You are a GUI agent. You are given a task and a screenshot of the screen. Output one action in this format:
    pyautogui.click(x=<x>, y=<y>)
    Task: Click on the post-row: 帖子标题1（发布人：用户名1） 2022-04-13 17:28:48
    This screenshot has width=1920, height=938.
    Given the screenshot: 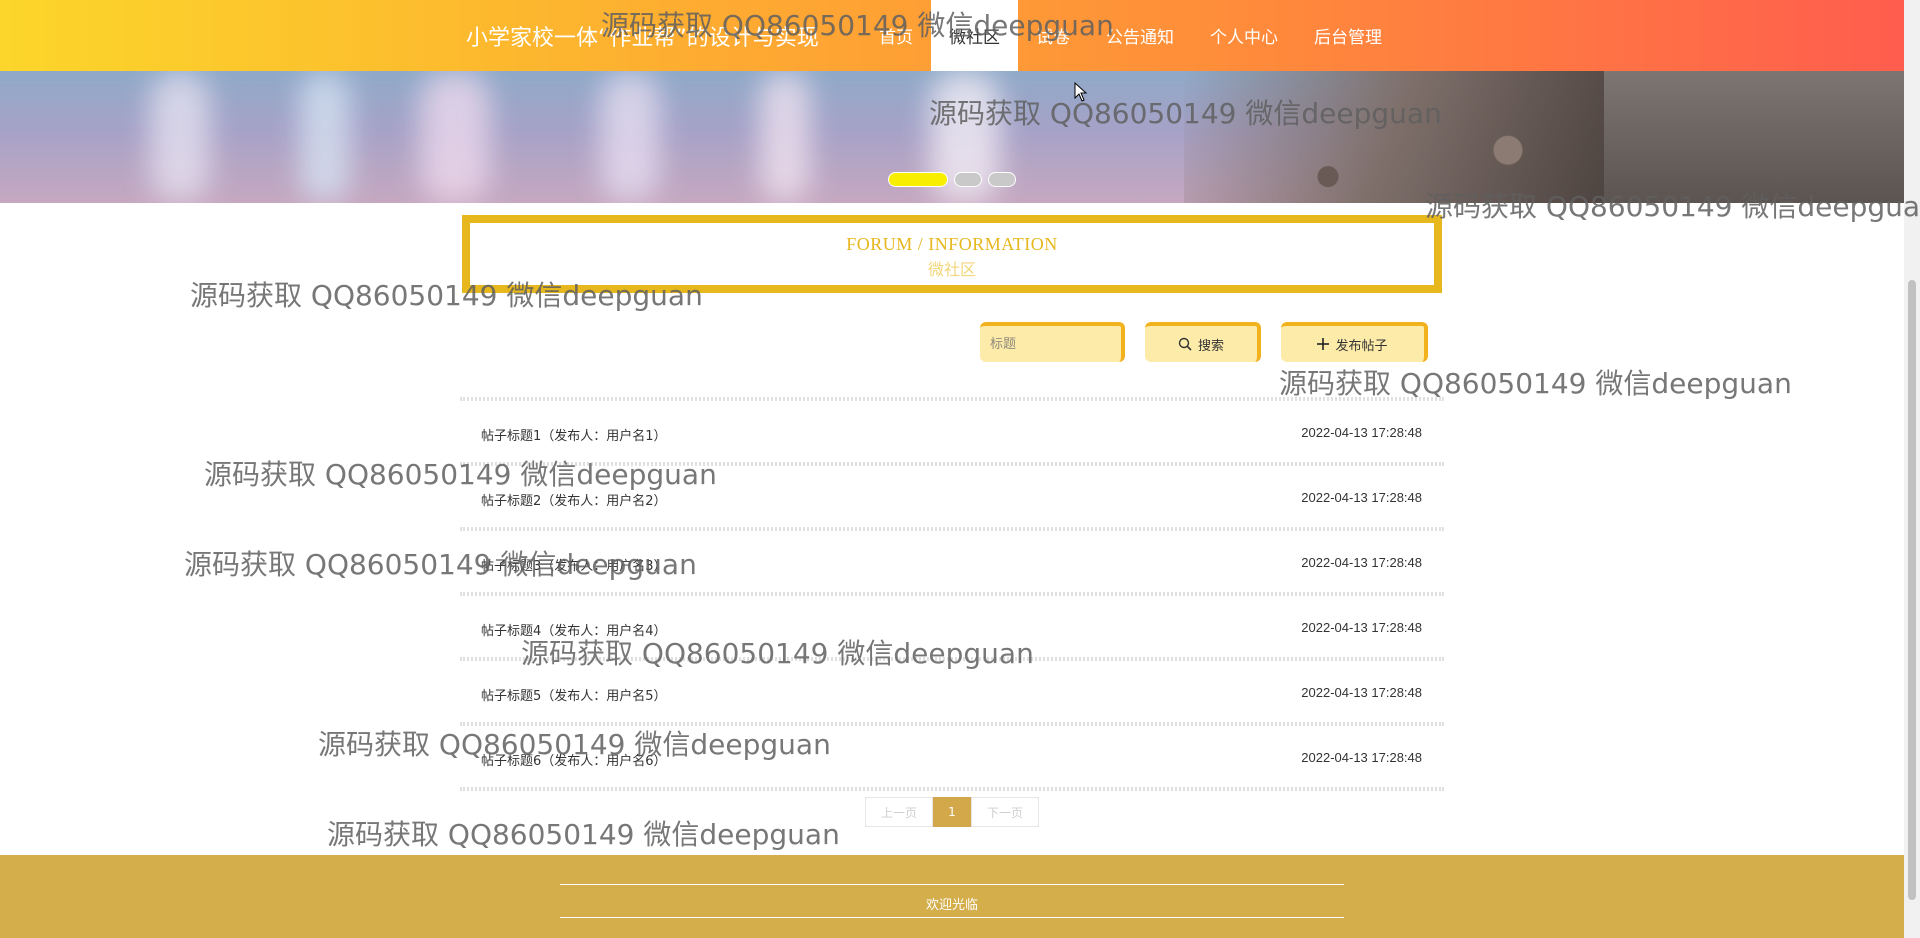 What is the action you would take?
    pyautogui.click(x=952, y=431)
    